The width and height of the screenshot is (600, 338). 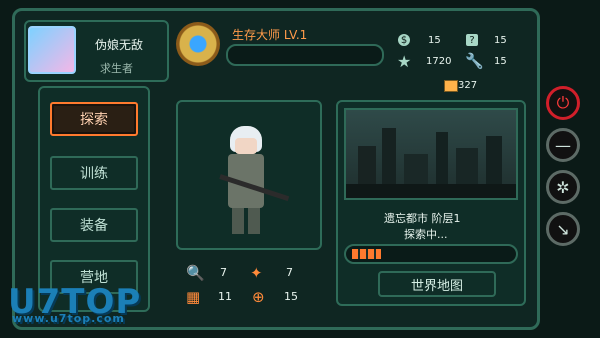 I want to click on capacity-value: 327, so click(x=468, y=85).